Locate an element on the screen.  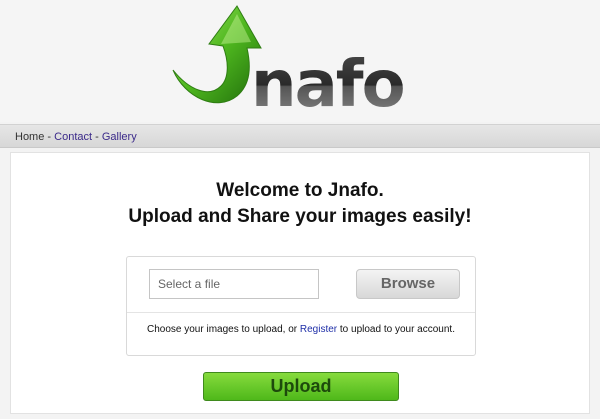
file-select-input is located at coordinates (234, 284).